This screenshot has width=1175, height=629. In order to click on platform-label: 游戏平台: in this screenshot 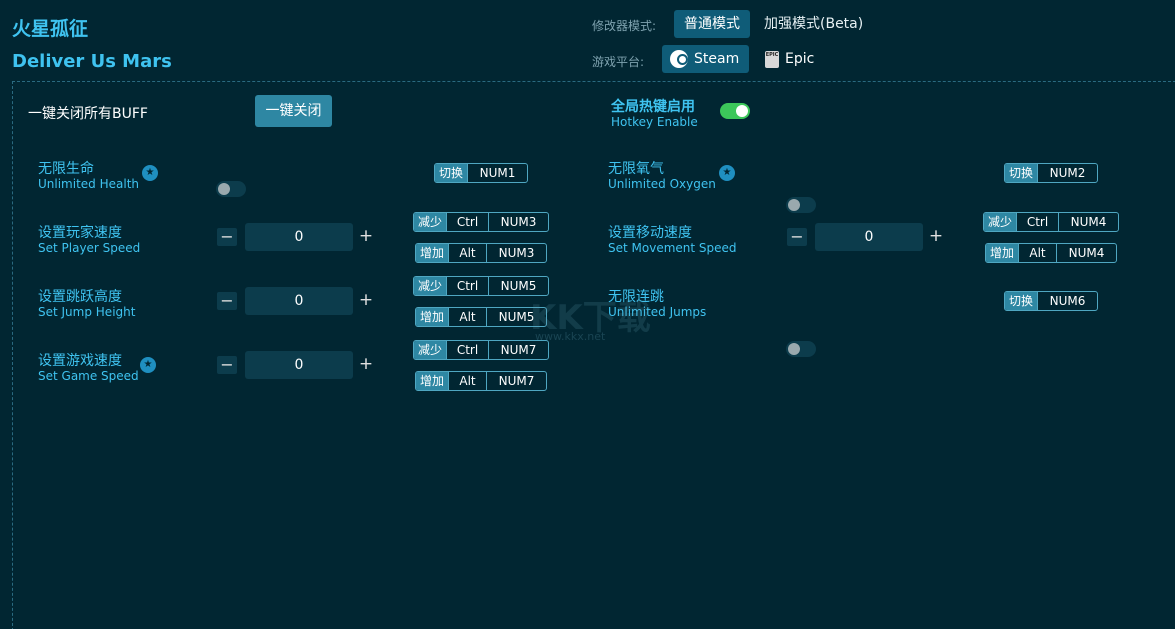, I will do `click(618, 62)`.